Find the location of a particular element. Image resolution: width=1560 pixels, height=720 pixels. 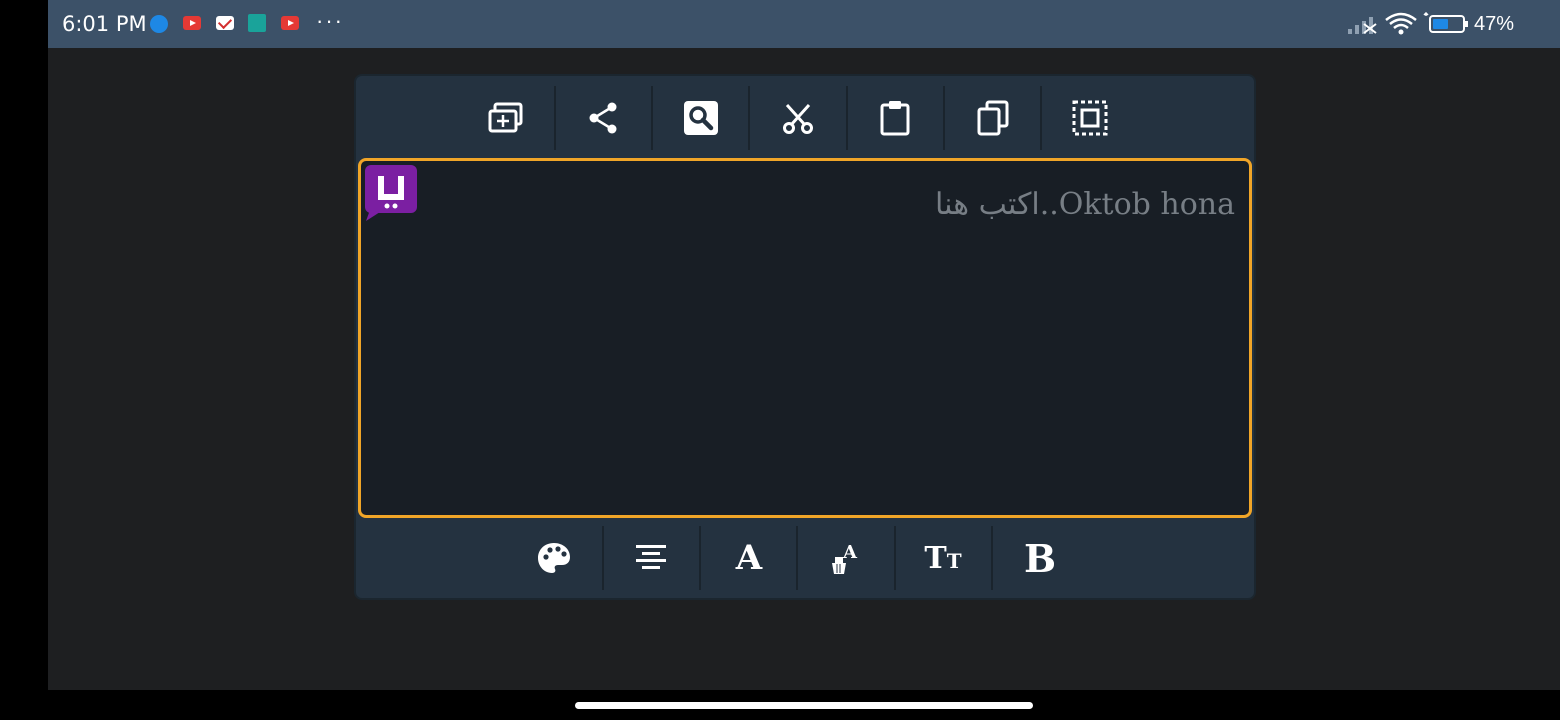

palette-button is located at coordinates (554, 558).